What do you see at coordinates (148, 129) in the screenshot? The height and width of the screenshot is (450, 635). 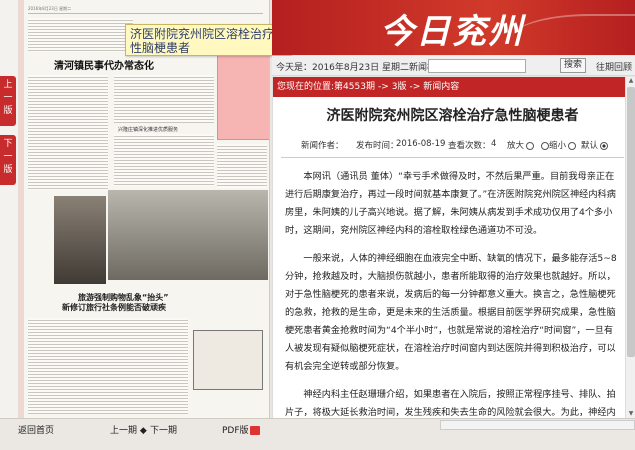 I see `paper-headline-sub: 兴隆庄镇深化推进优质服务` at bounding box center [148, 129].